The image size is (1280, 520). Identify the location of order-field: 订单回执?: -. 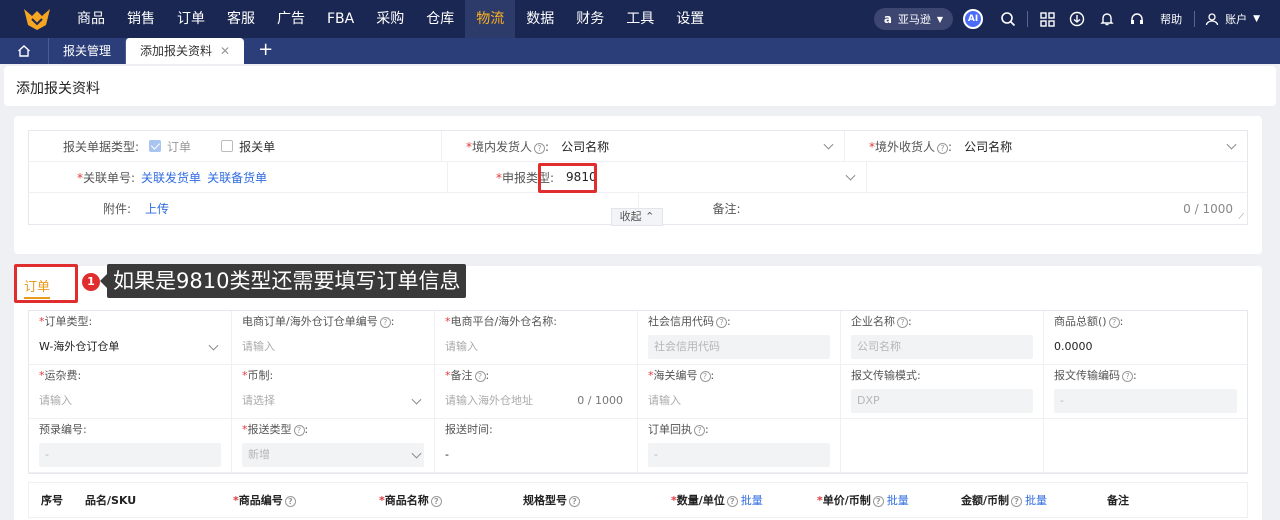
(739, 446).